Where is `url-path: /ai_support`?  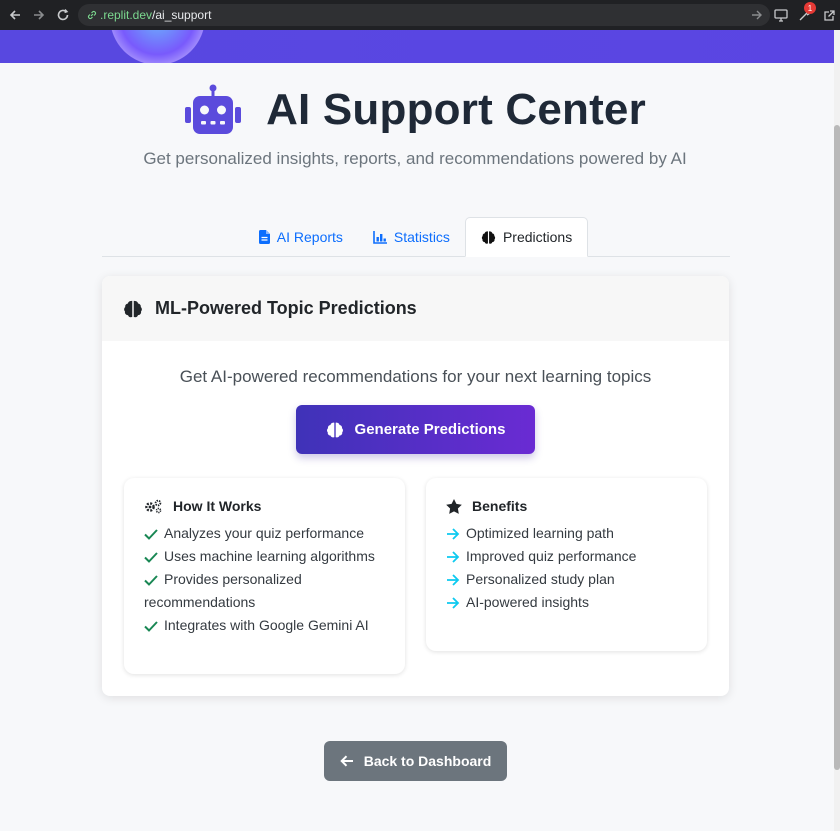 url-path: /ai_support is located at coordinates (182, 15).